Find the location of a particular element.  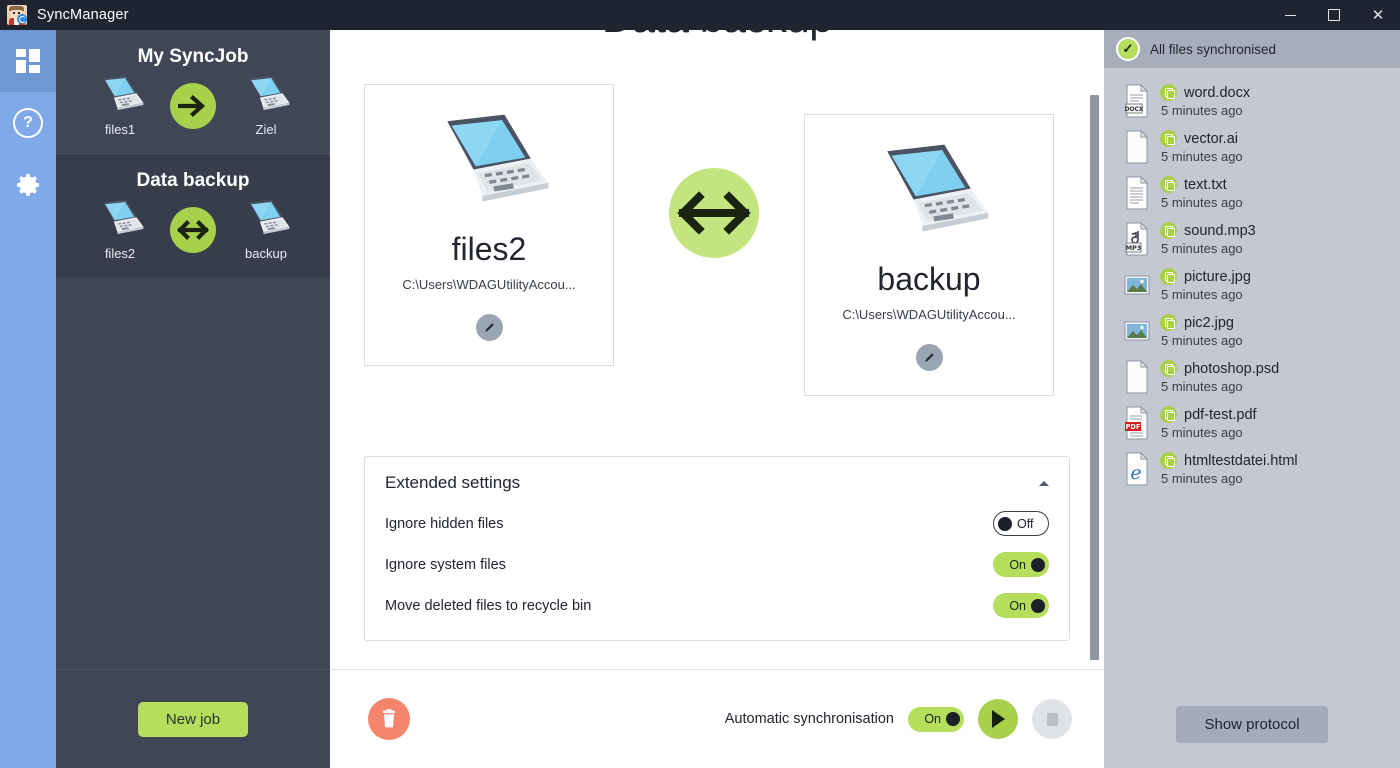

toggle-ignore-system-files: On is located at coordinates (1021, 564).